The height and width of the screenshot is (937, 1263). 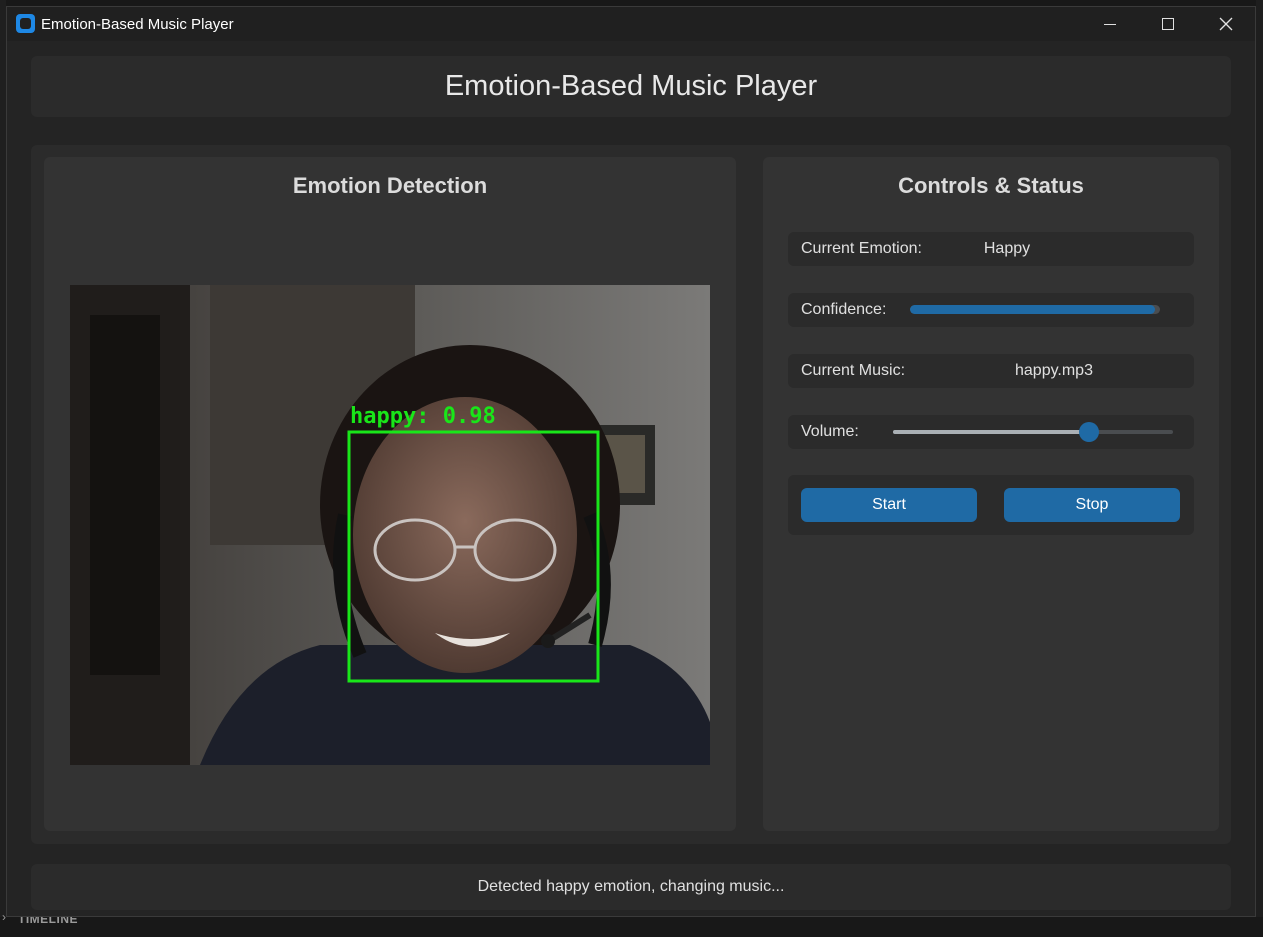 What do you see at coordinates (853, 370) in the screenshot?
I see `music-label: Current Music:` at bounding box center [853, 370].